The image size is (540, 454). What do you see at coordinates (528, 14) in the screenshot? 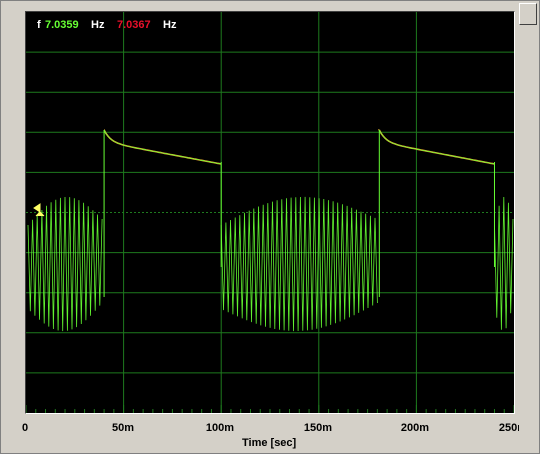
I see `scrollbar-thumb` at bounding box center [528, 14].